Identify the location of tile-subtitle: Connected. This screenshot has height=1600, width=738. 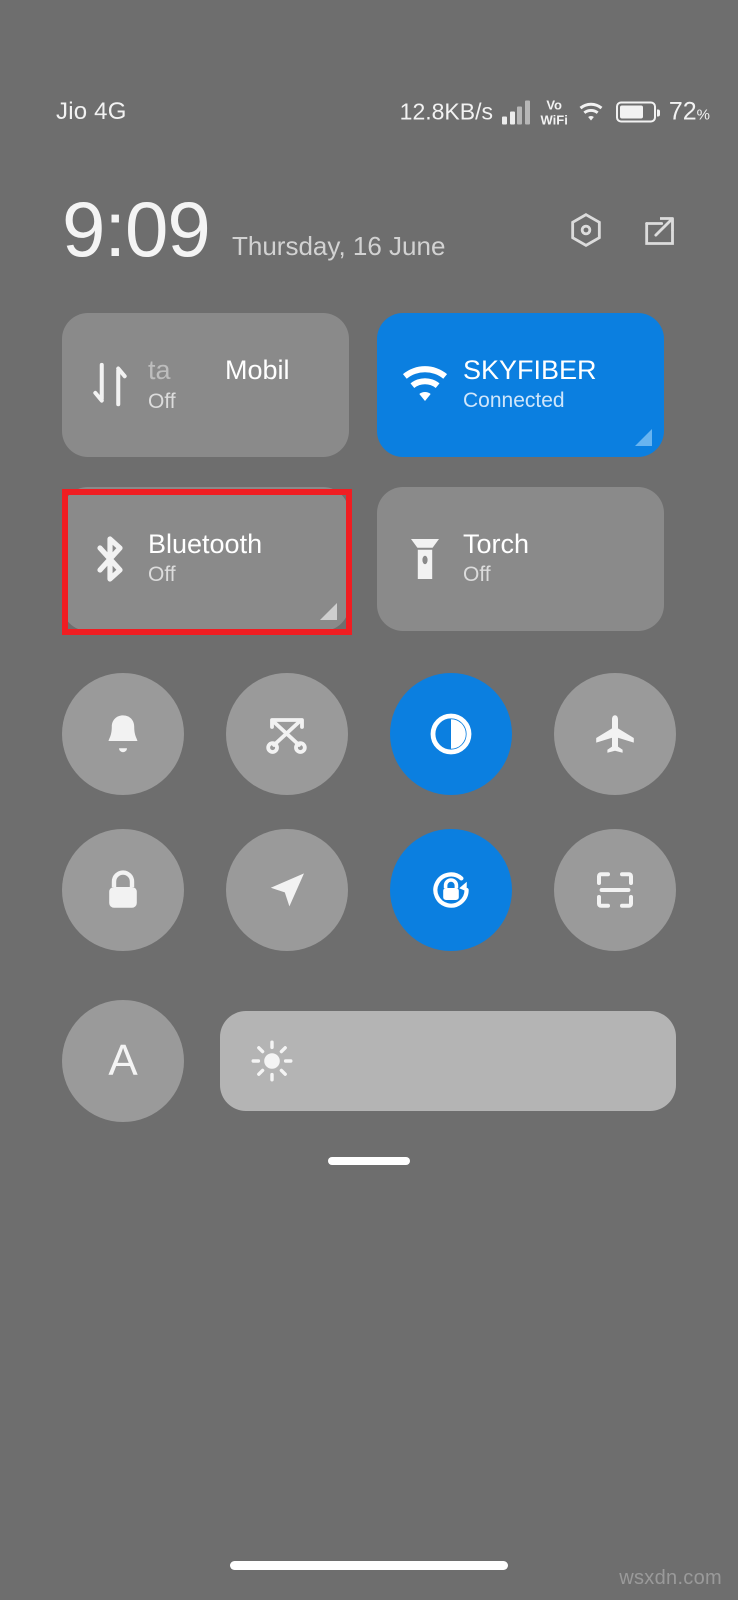
(514, 400).